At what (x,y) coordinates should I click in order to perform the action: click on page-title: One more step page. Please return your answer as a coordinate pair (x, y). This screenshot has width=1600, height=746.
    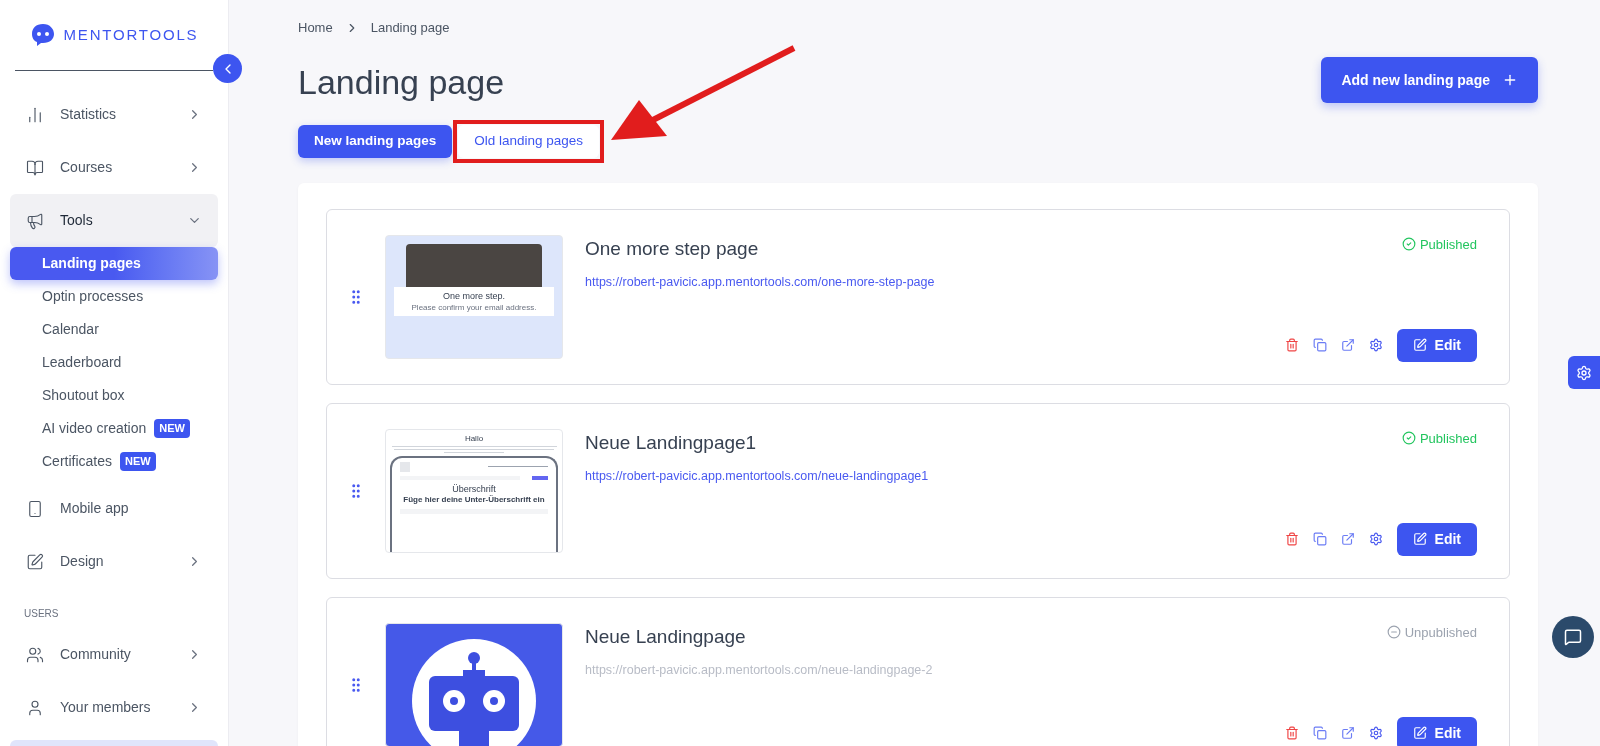
    Looking at the image, I should click on (672, 248).